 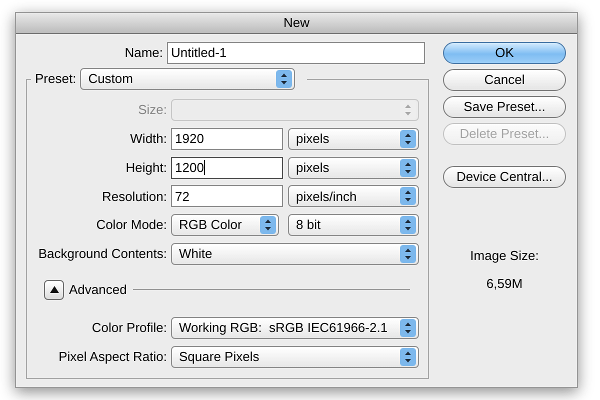 I want to click on dropdown: Working RGB: sRGB IEC61966-2.1, so click(x=295, y=327).